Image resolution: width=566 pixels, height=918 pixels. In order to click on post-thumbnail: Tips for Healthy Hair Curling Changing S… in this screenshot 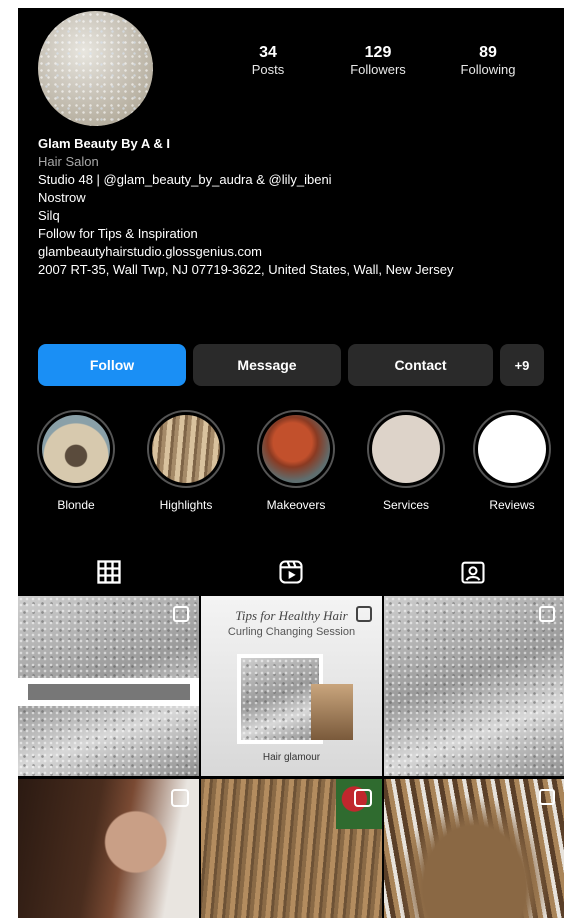, I will do `click(291, 686)`.